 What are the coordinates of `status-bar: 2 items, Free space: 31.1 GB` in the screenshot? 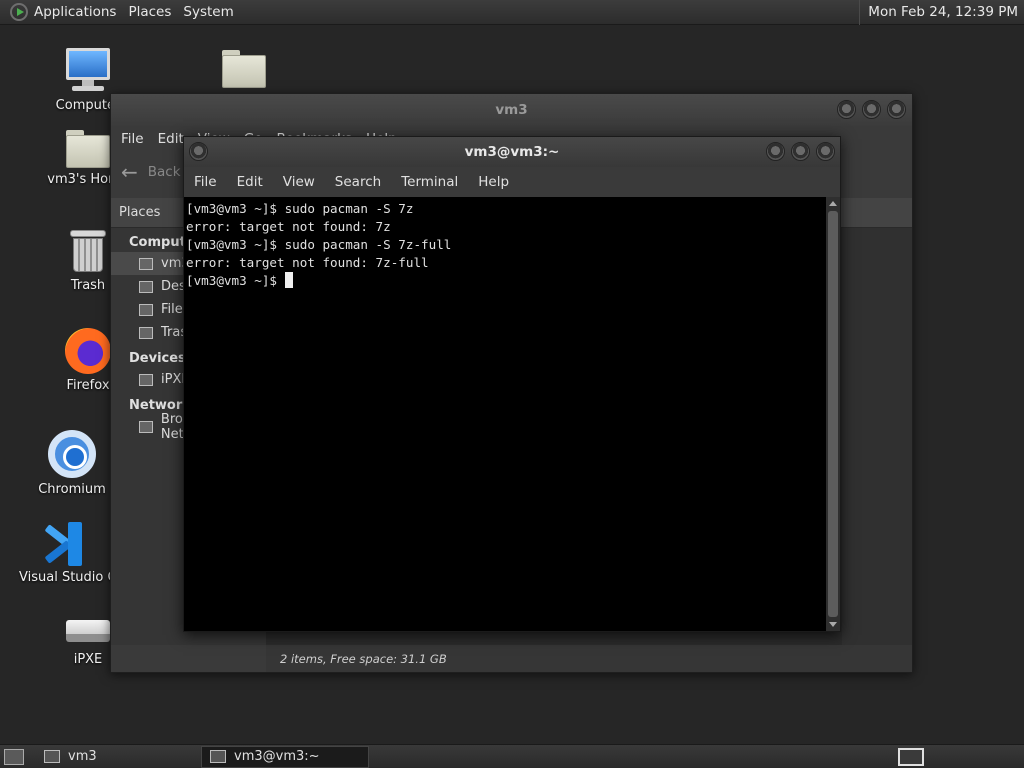 It's located at (589, 658).